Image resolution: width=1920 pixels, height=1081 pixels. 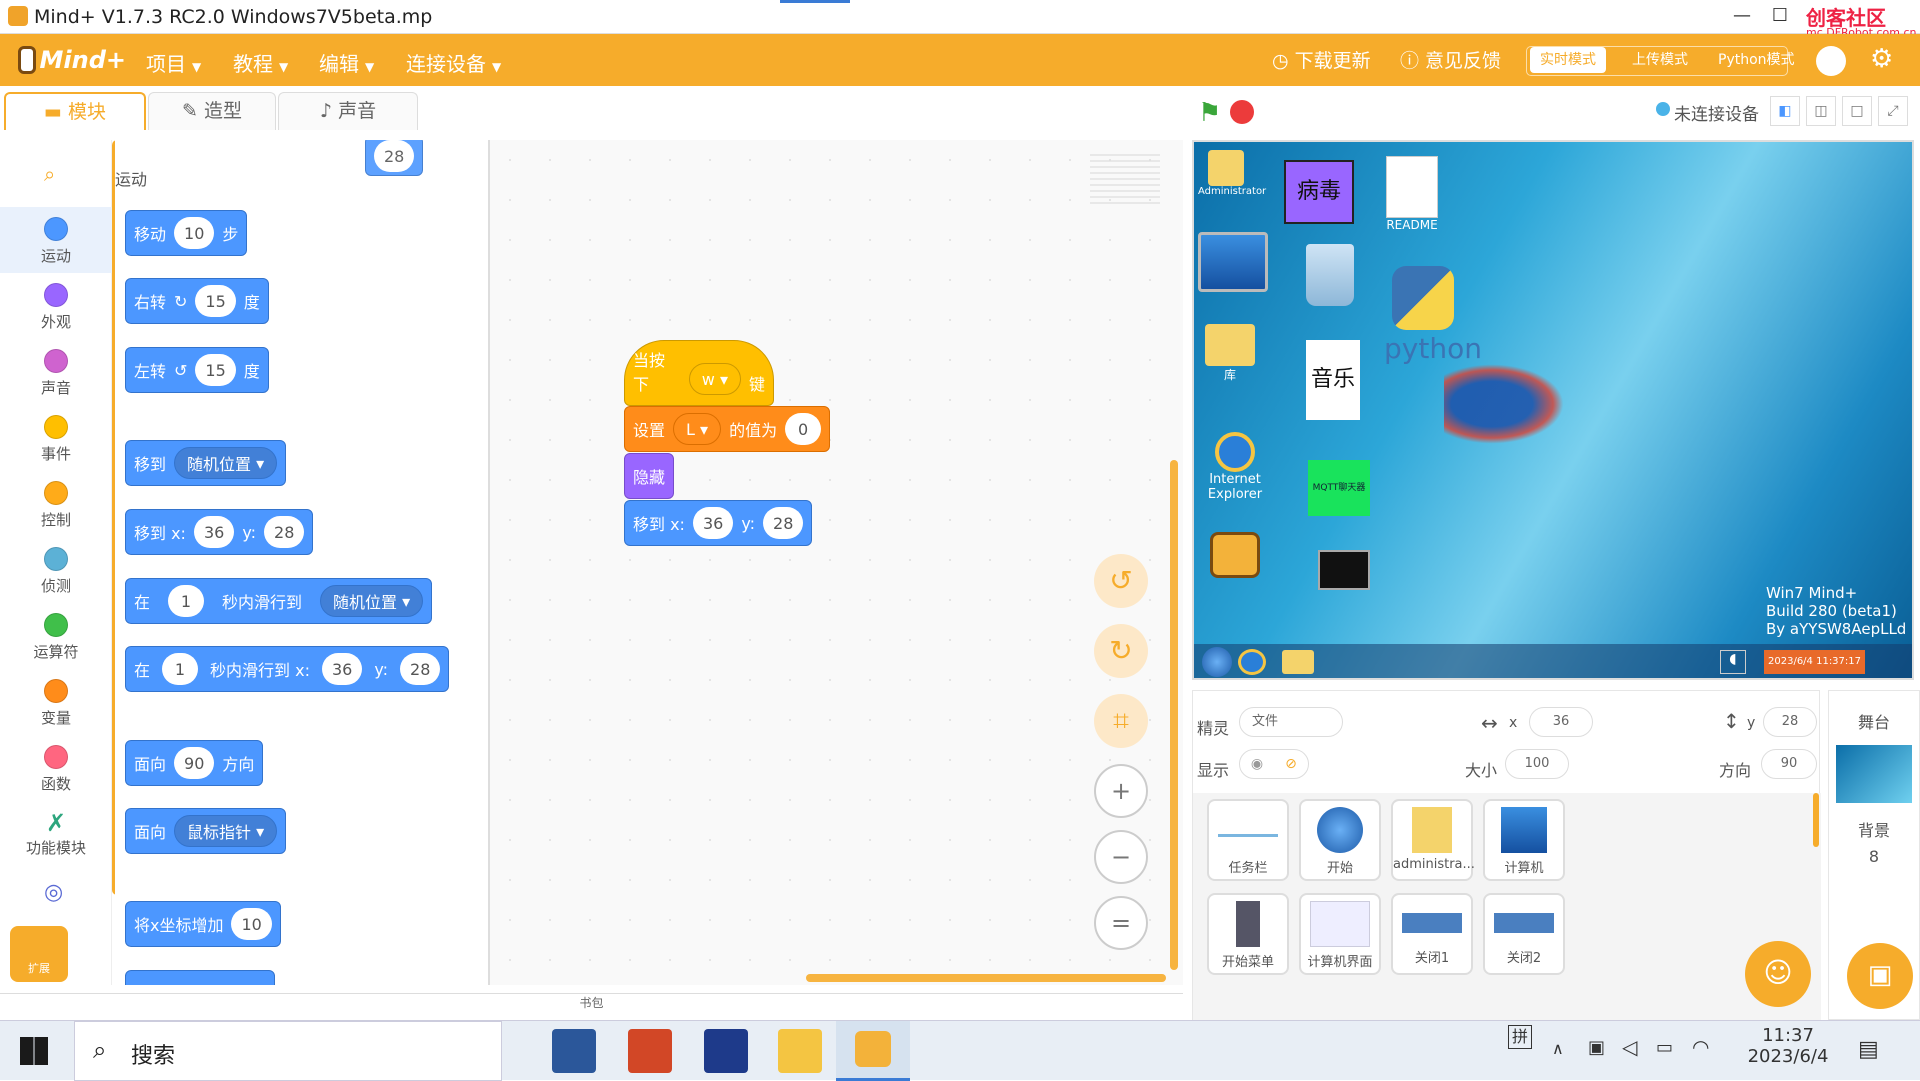 I want to click on notification-icon: ▤, so click(x=1868, y=1049).